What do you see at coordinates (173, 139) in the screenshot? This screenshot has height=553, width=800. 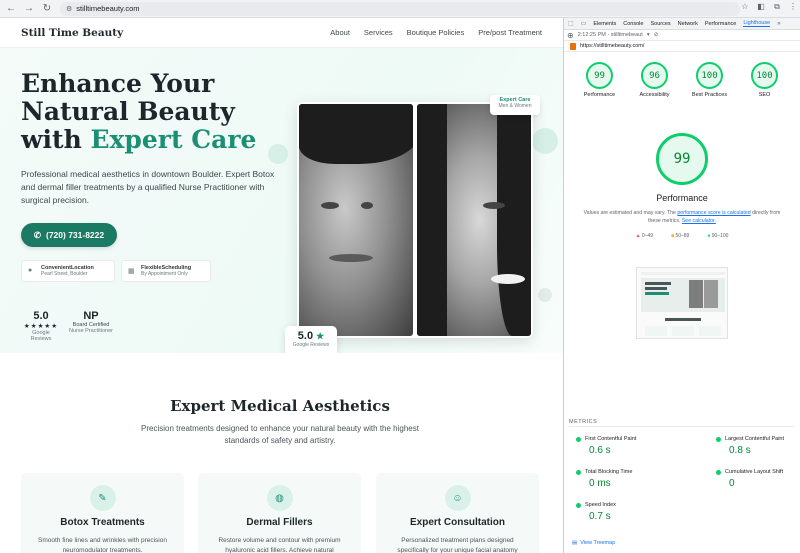 I see `headline-accent: Expert Care` at bounding box center [173, 139].